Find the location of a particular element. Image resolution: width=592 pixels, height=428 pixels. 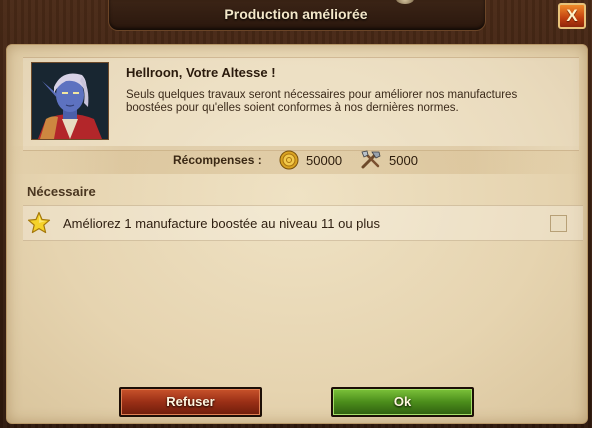

coin-reward-value: 50000 is located at coordinates (324, 160).